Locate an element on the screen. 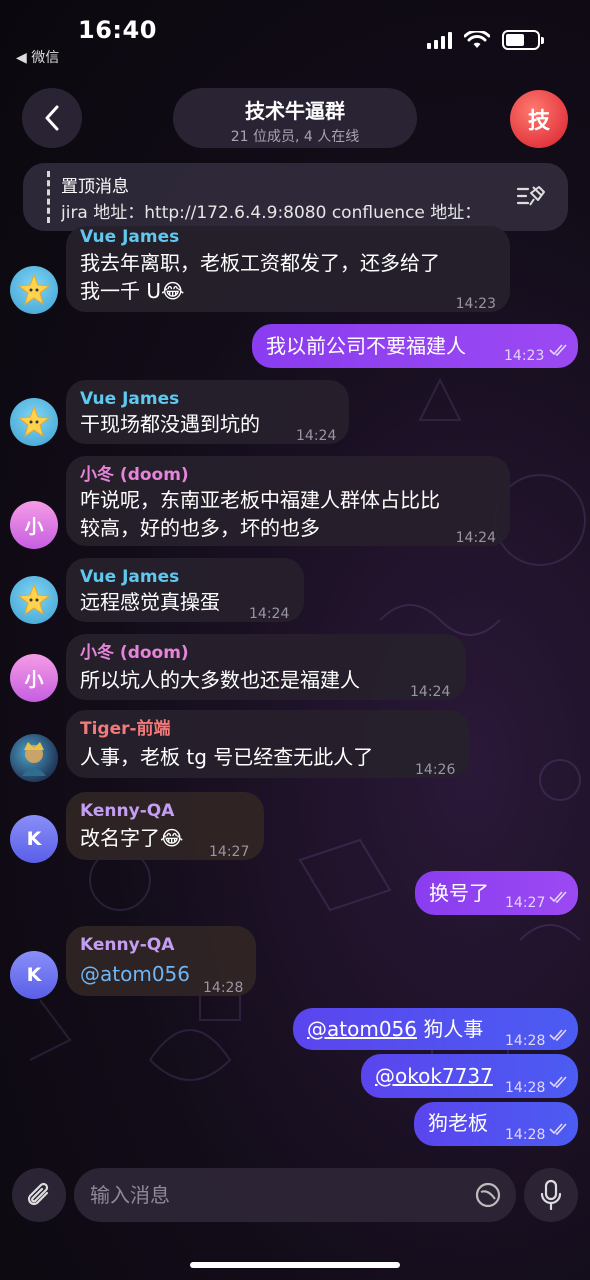  message-text: 改名字了😂 is located at coordinates (132, 838).